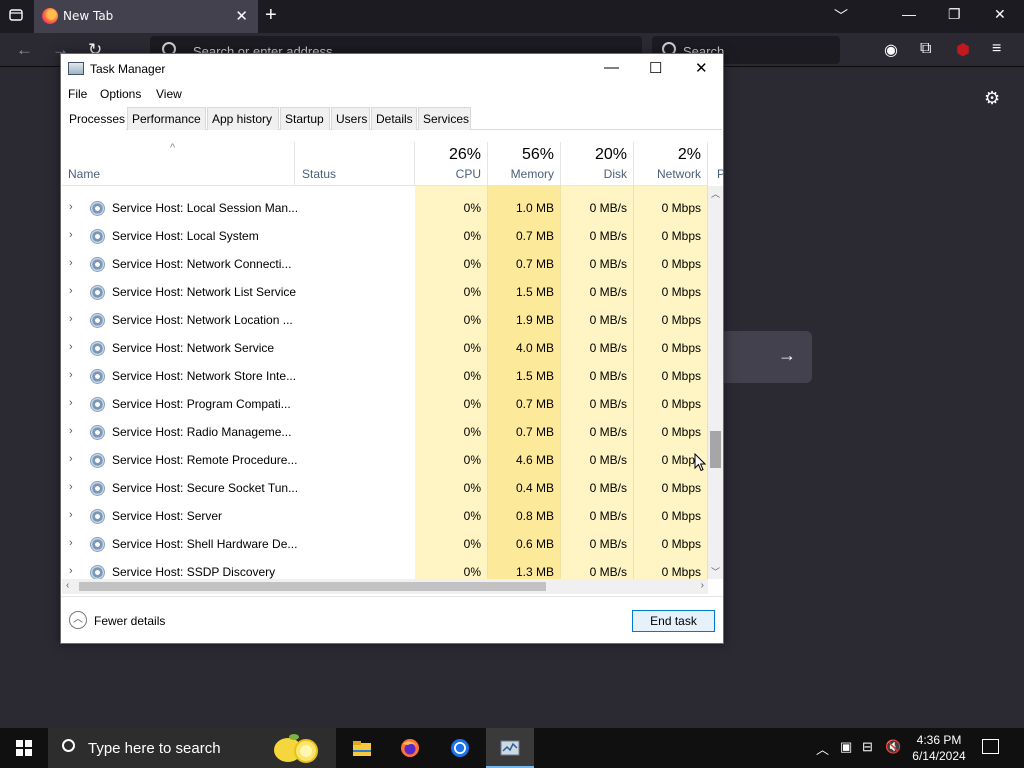  What do you see at coordinates (671, 516) in the screenshot?
I see `cell-network: 0 Mbps` at bounding box center [671, 516].